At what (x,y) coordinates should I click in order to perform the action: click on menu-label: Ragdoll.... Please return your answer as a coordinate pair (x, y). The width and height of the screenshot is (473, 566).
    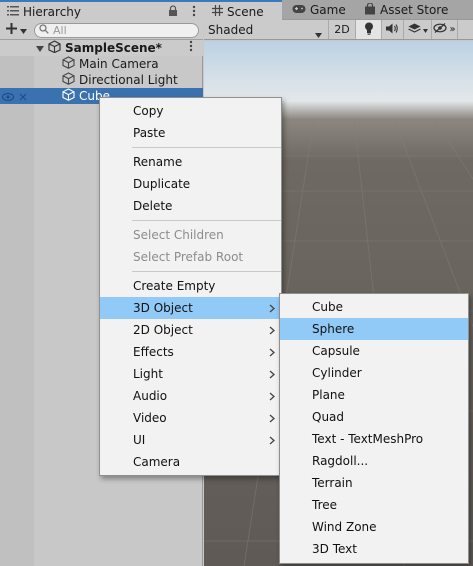
    Looking at the image, I should click on (340, 461).